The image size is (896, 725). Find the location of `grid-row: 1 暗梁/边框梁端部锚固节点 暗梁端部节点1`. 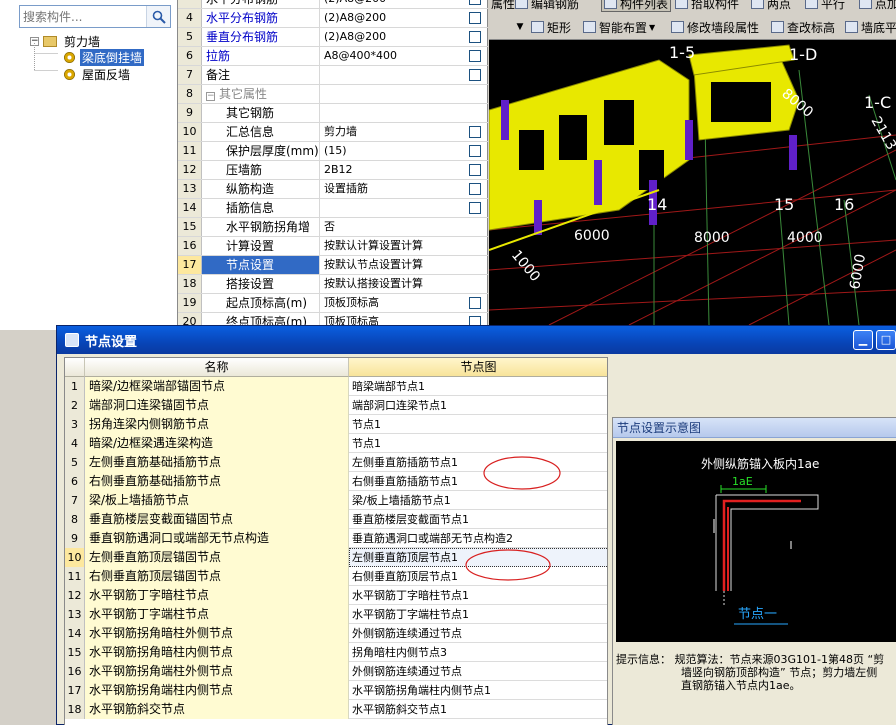

grid-row: 1 暗梁/边框梁端部锚固节点 暗梁端部节点1 is located at coordinates (336, 386).